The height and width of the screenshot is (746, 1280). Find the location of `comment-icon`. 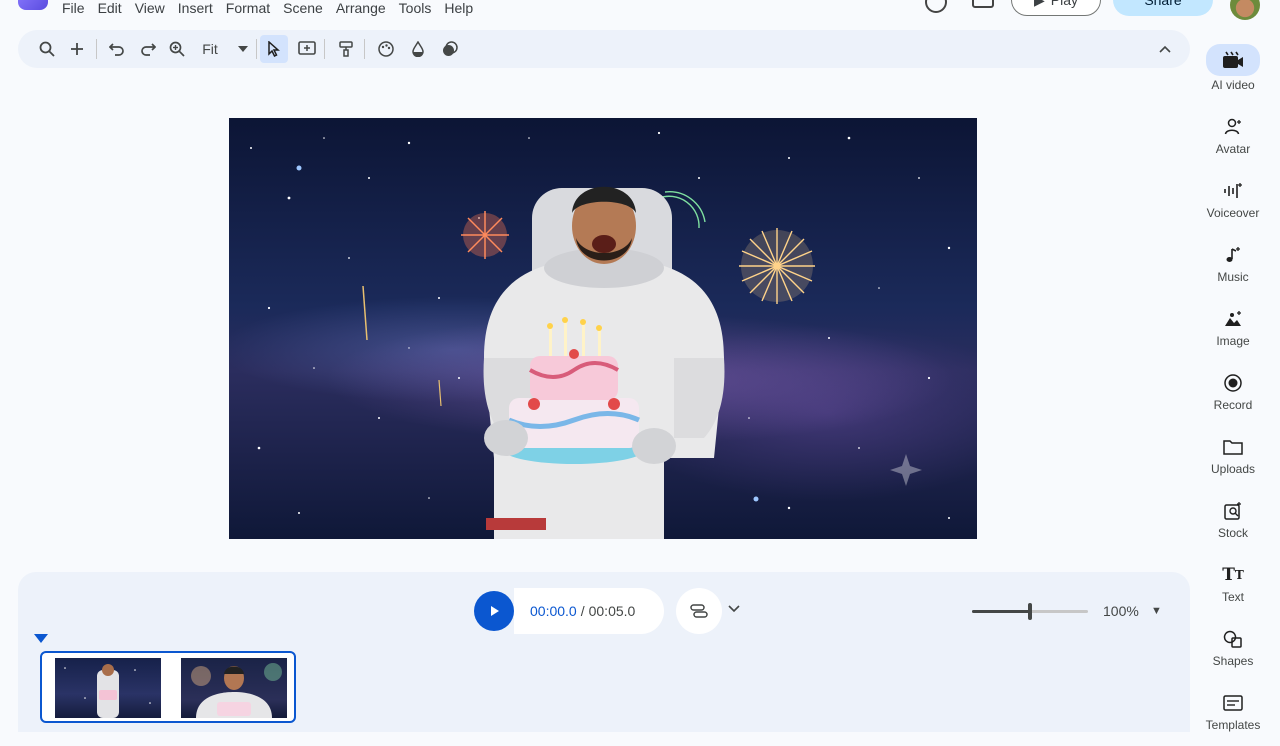

comment-icon is located at coordinates (983, 4).